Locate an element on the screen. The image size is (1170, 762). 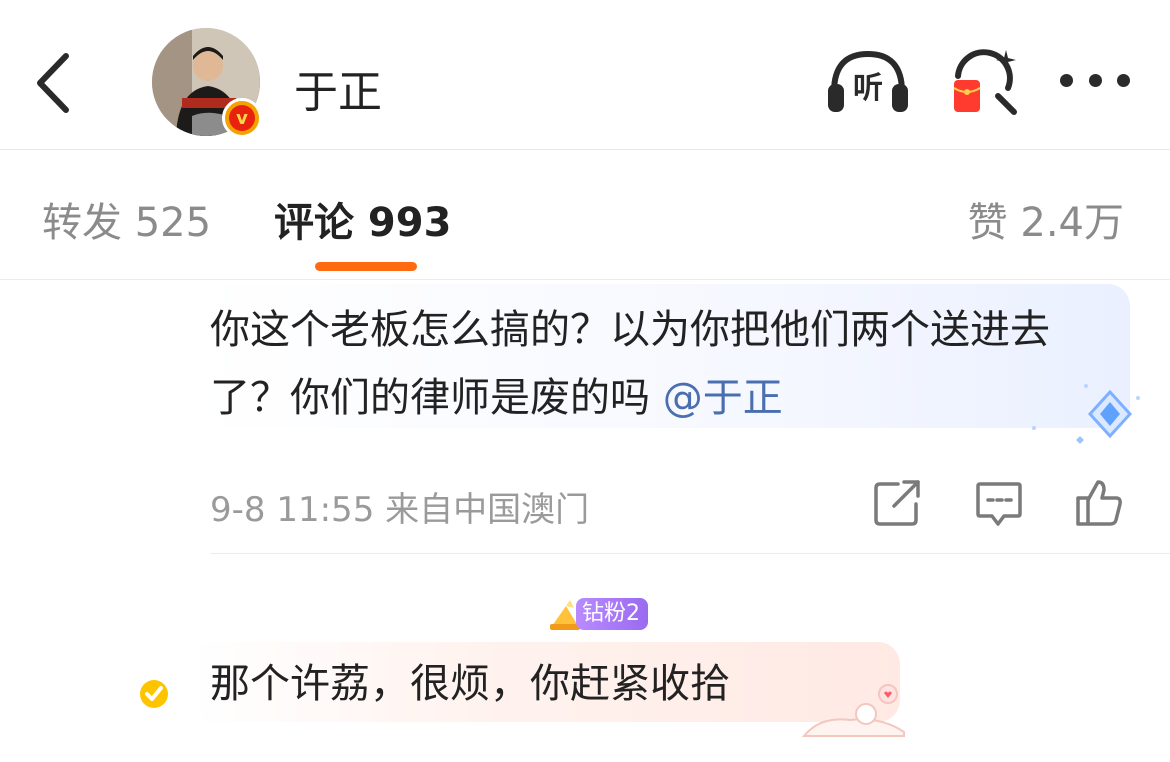
back-button is located at coordinates (56, 83).